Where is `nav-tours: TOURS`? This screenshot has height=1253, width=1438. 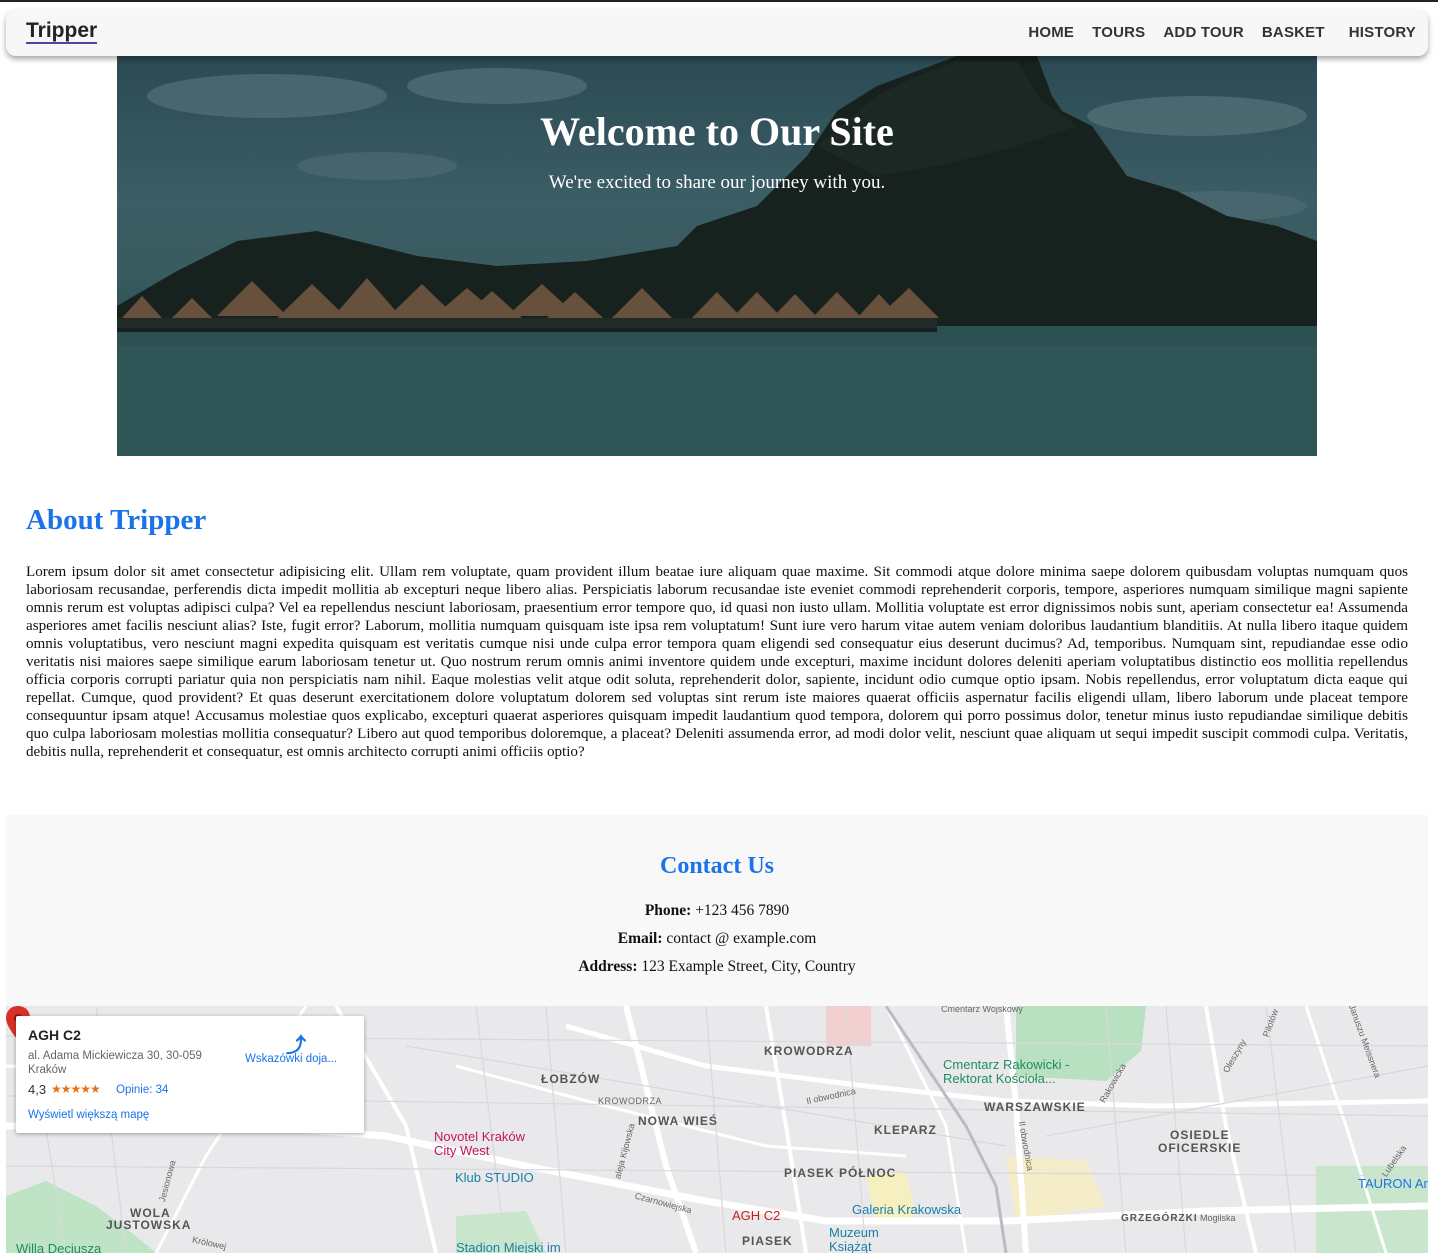 nav-tours: TOURS is located at coordinates (1118, 32).